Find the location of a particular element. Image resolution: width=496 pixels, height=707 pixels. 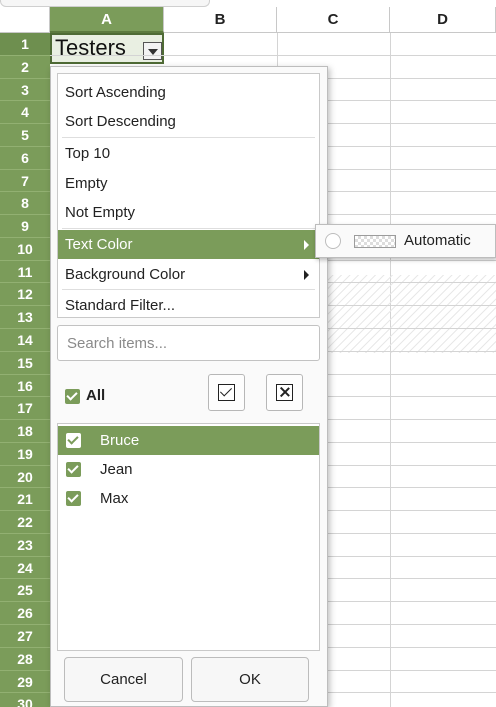

row-header: 12 is located at coordinates (25, 294).